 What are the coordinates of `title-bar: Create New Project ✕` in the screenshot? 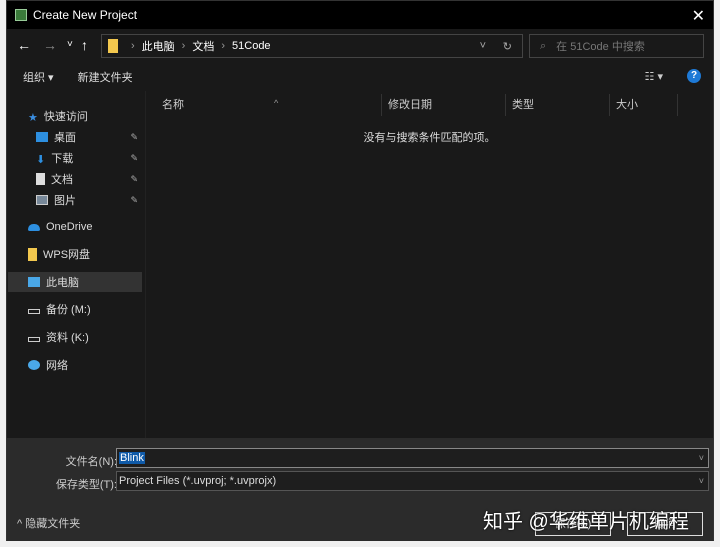 It's located at (360, 15).